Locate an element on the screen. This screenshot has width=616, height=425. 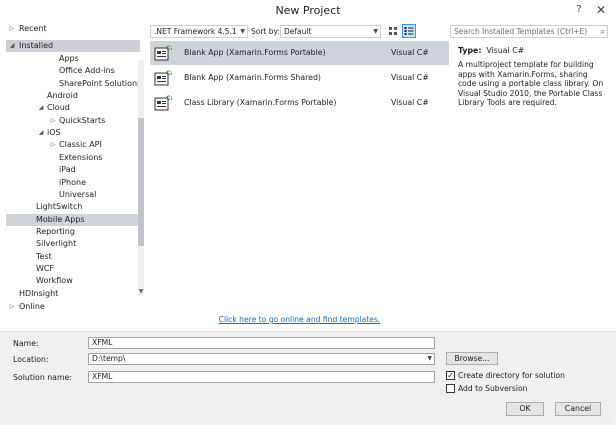
add-subversion-checkbox is located at coordinates (450, 388).